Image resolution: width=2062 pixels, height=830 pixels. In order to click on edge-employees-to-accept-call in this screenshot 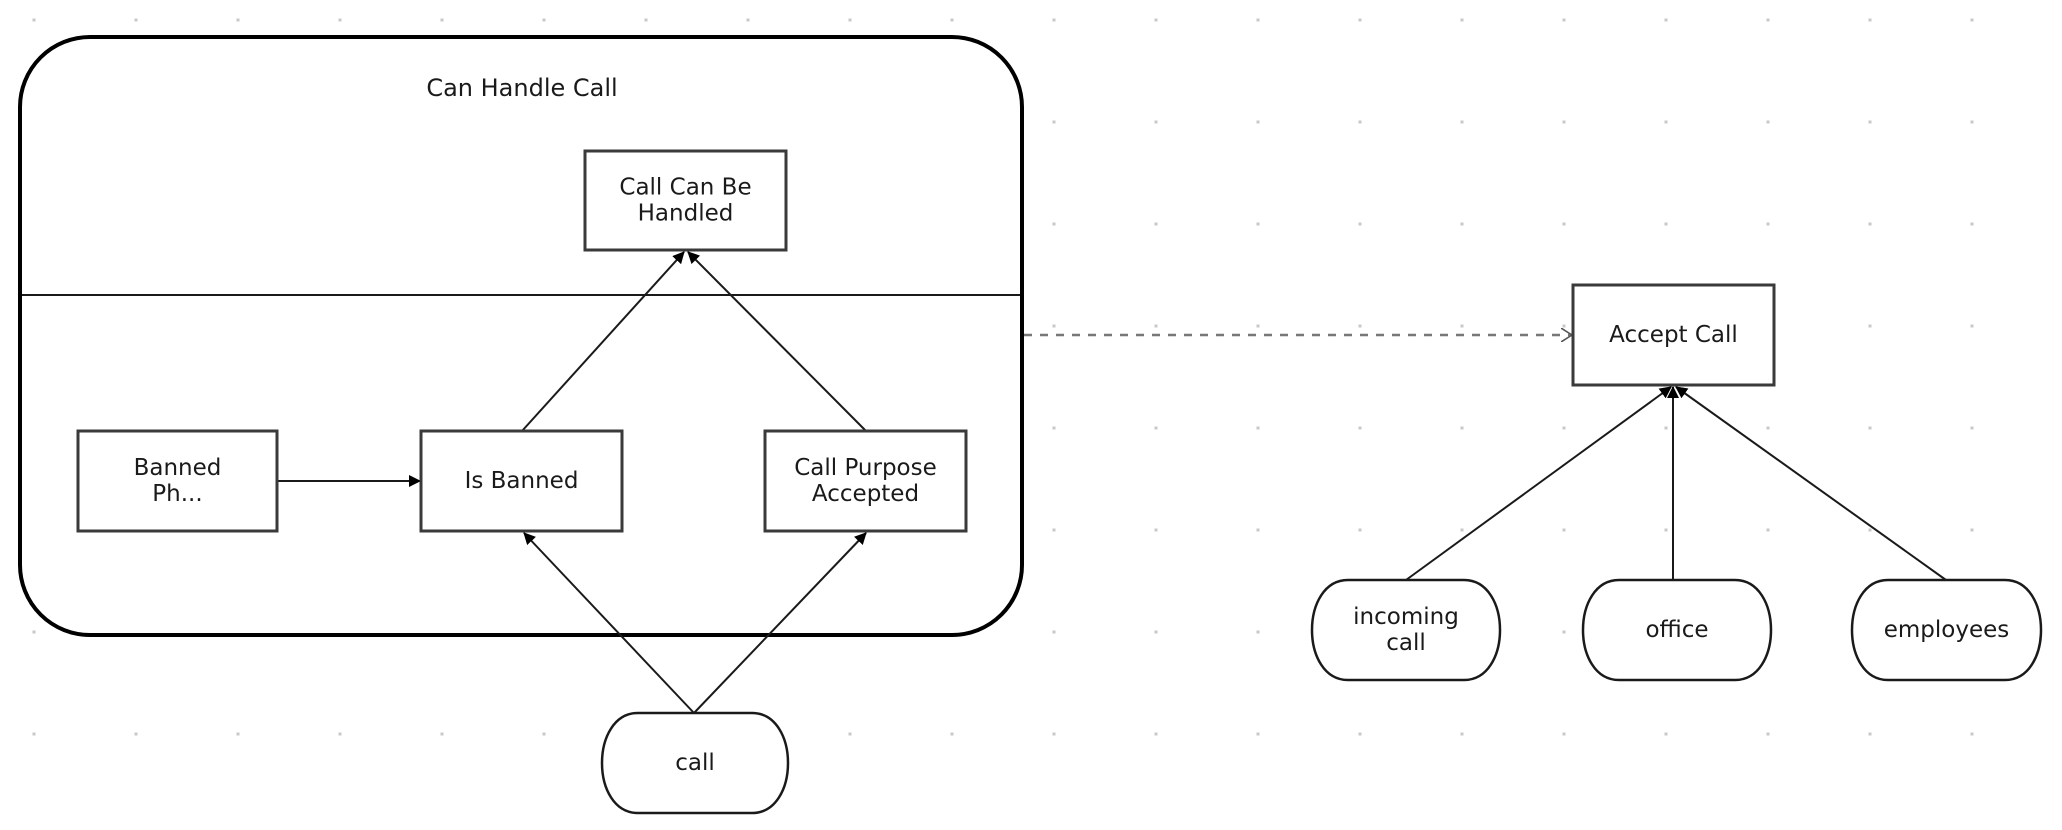, I will do `click(1811, 483)`.